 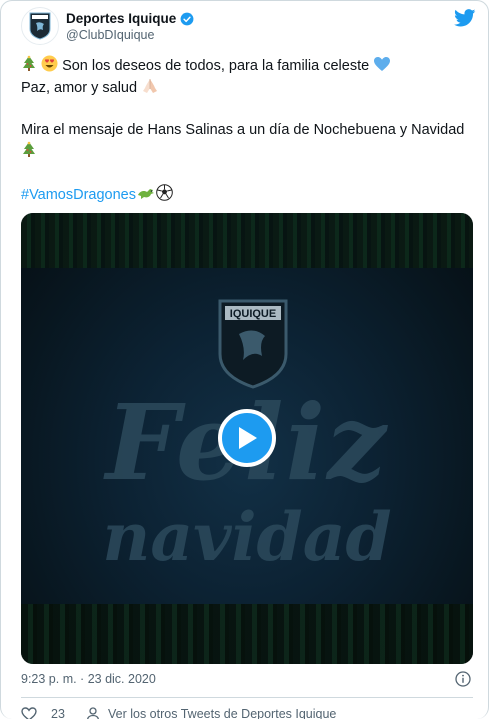 I want to click on avatar, so click(x=40, y=26).